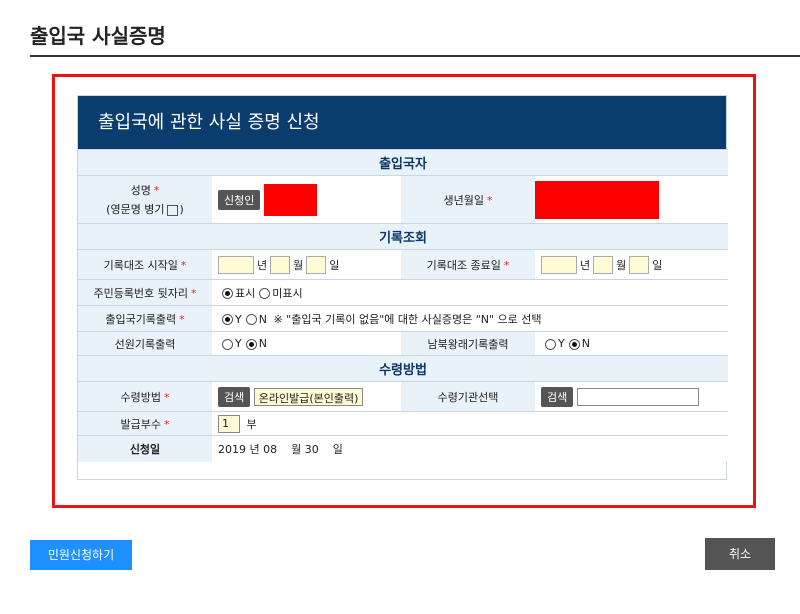 This screenshot has width=800, height=614. Describe the element at coordinates (181, 209) in the screenshot. I see `english-name-label-end: )` at that location.